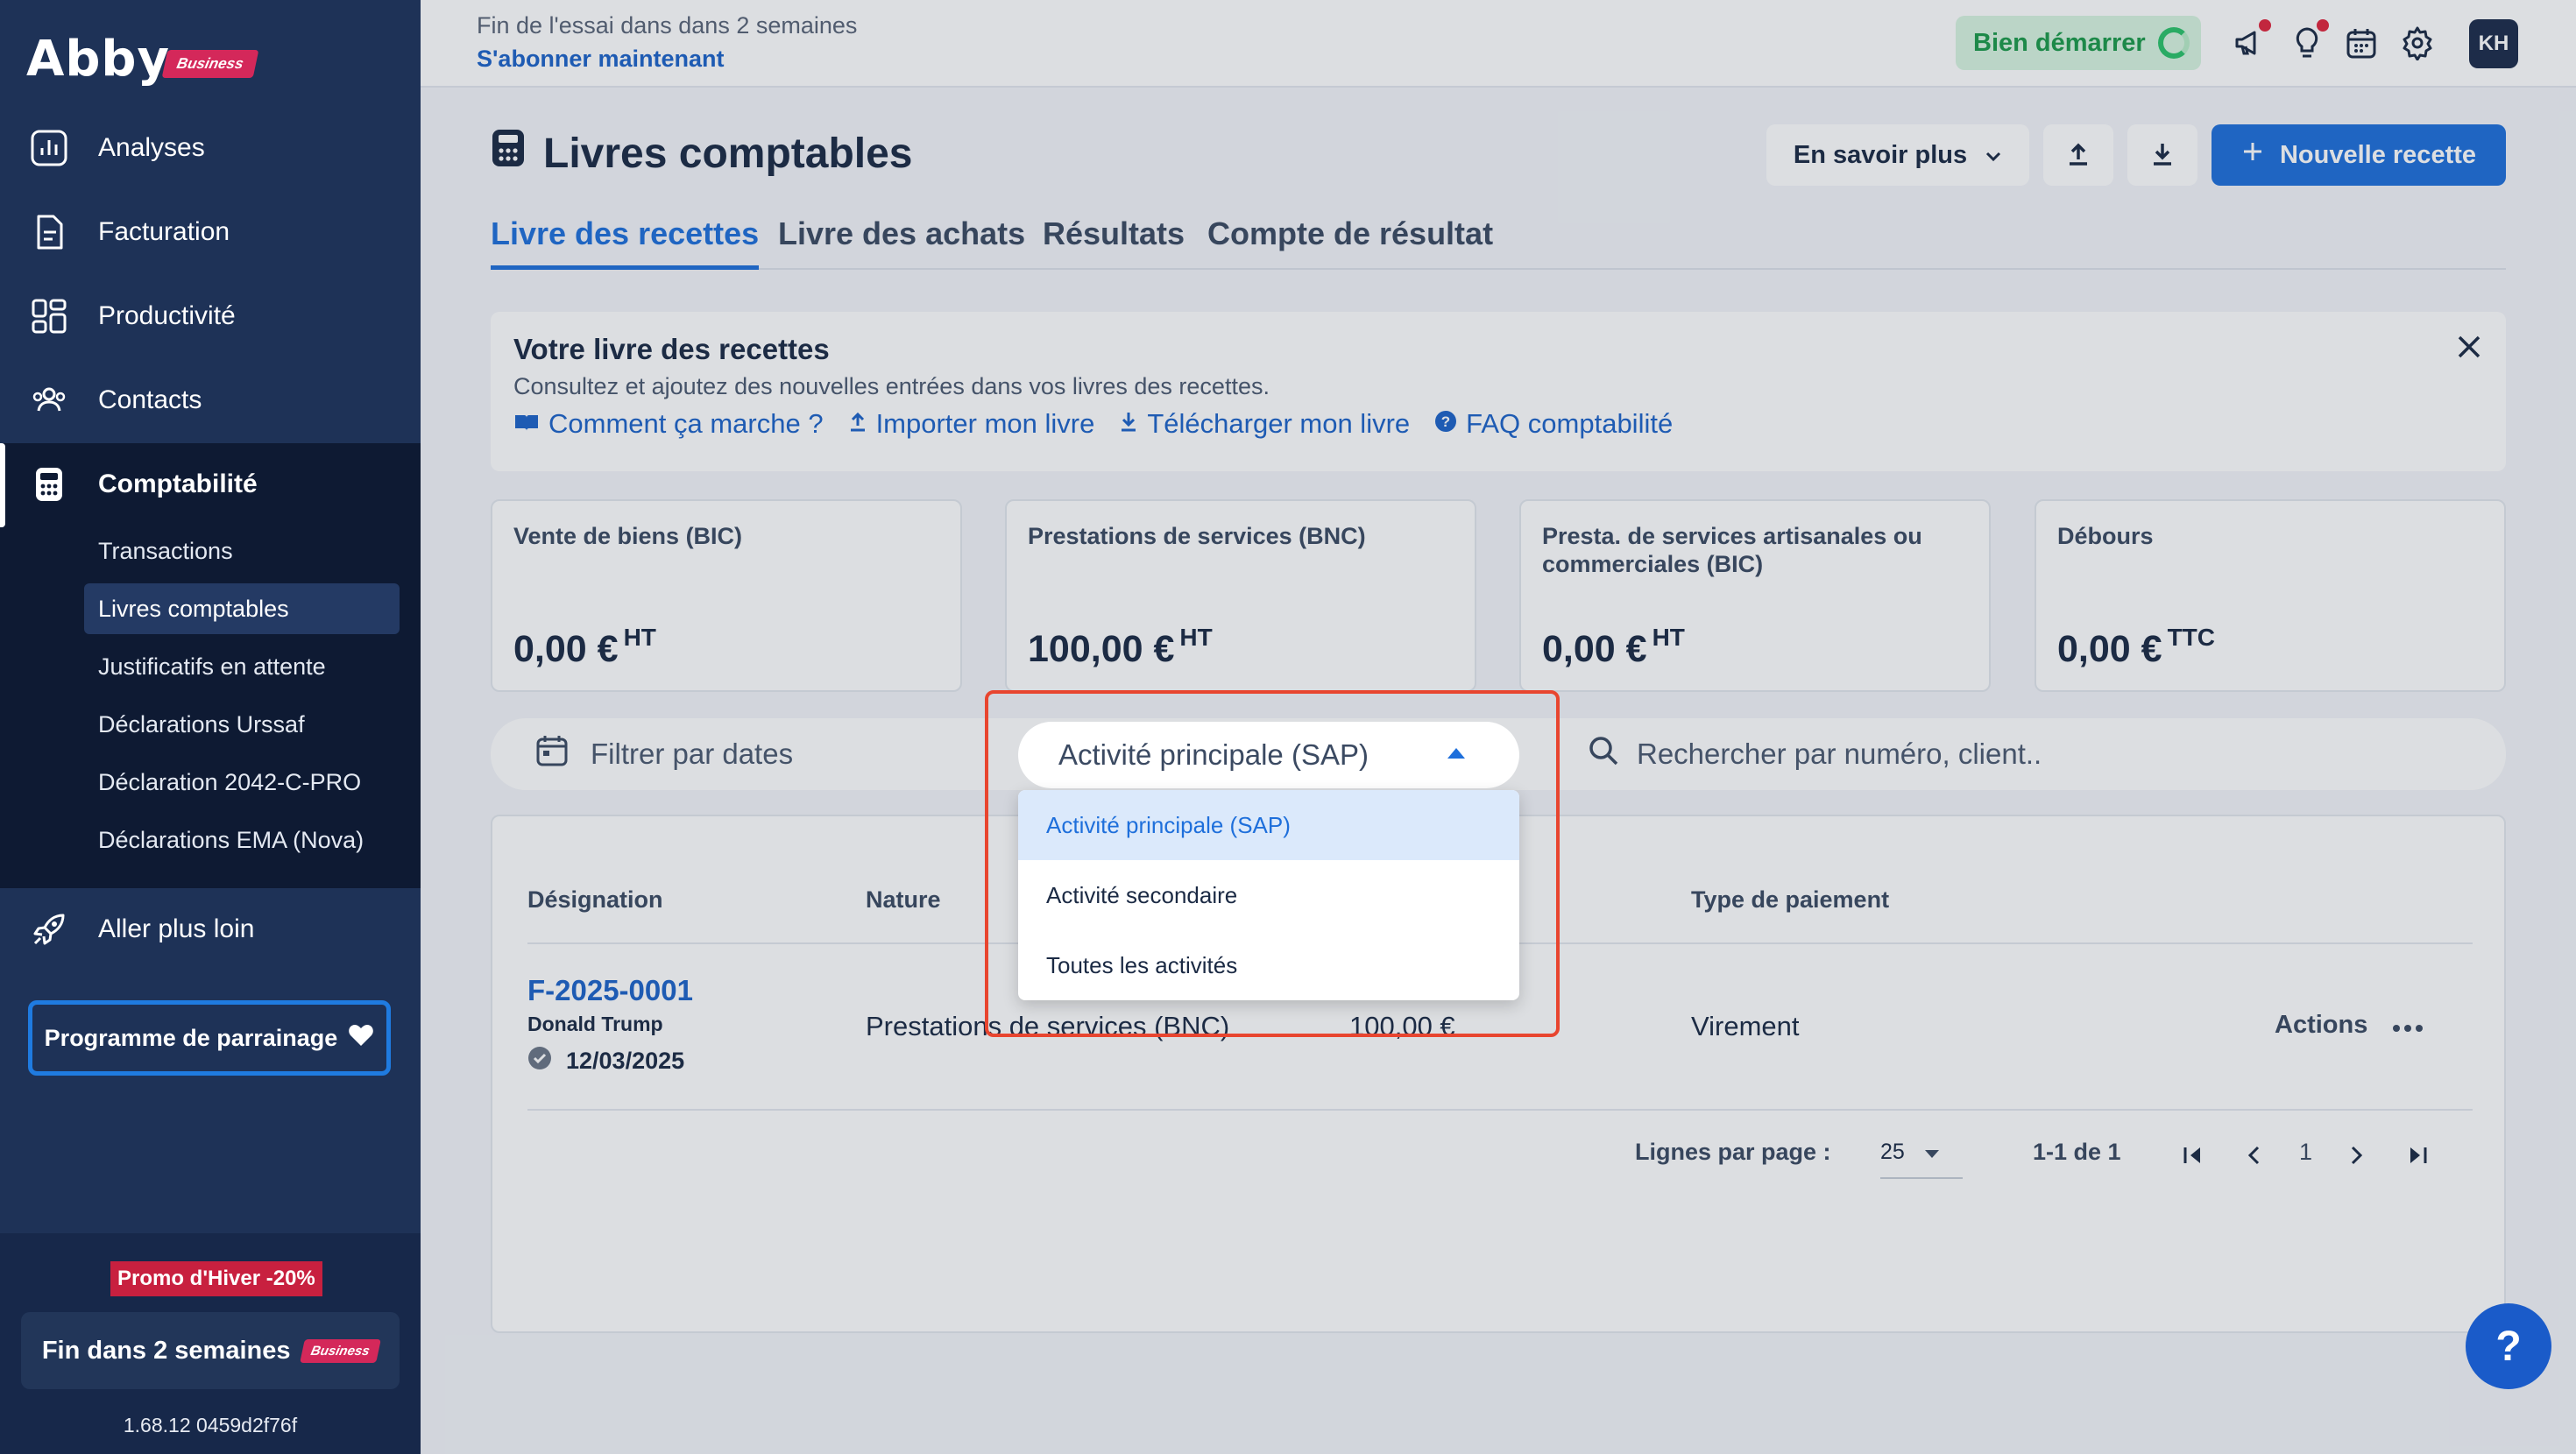 This screenshot has width=2576, height=1454. Describe the element at coordinates (164, 232) in the screenshot. I see `sidebar-item-label: Facturation` at that location.